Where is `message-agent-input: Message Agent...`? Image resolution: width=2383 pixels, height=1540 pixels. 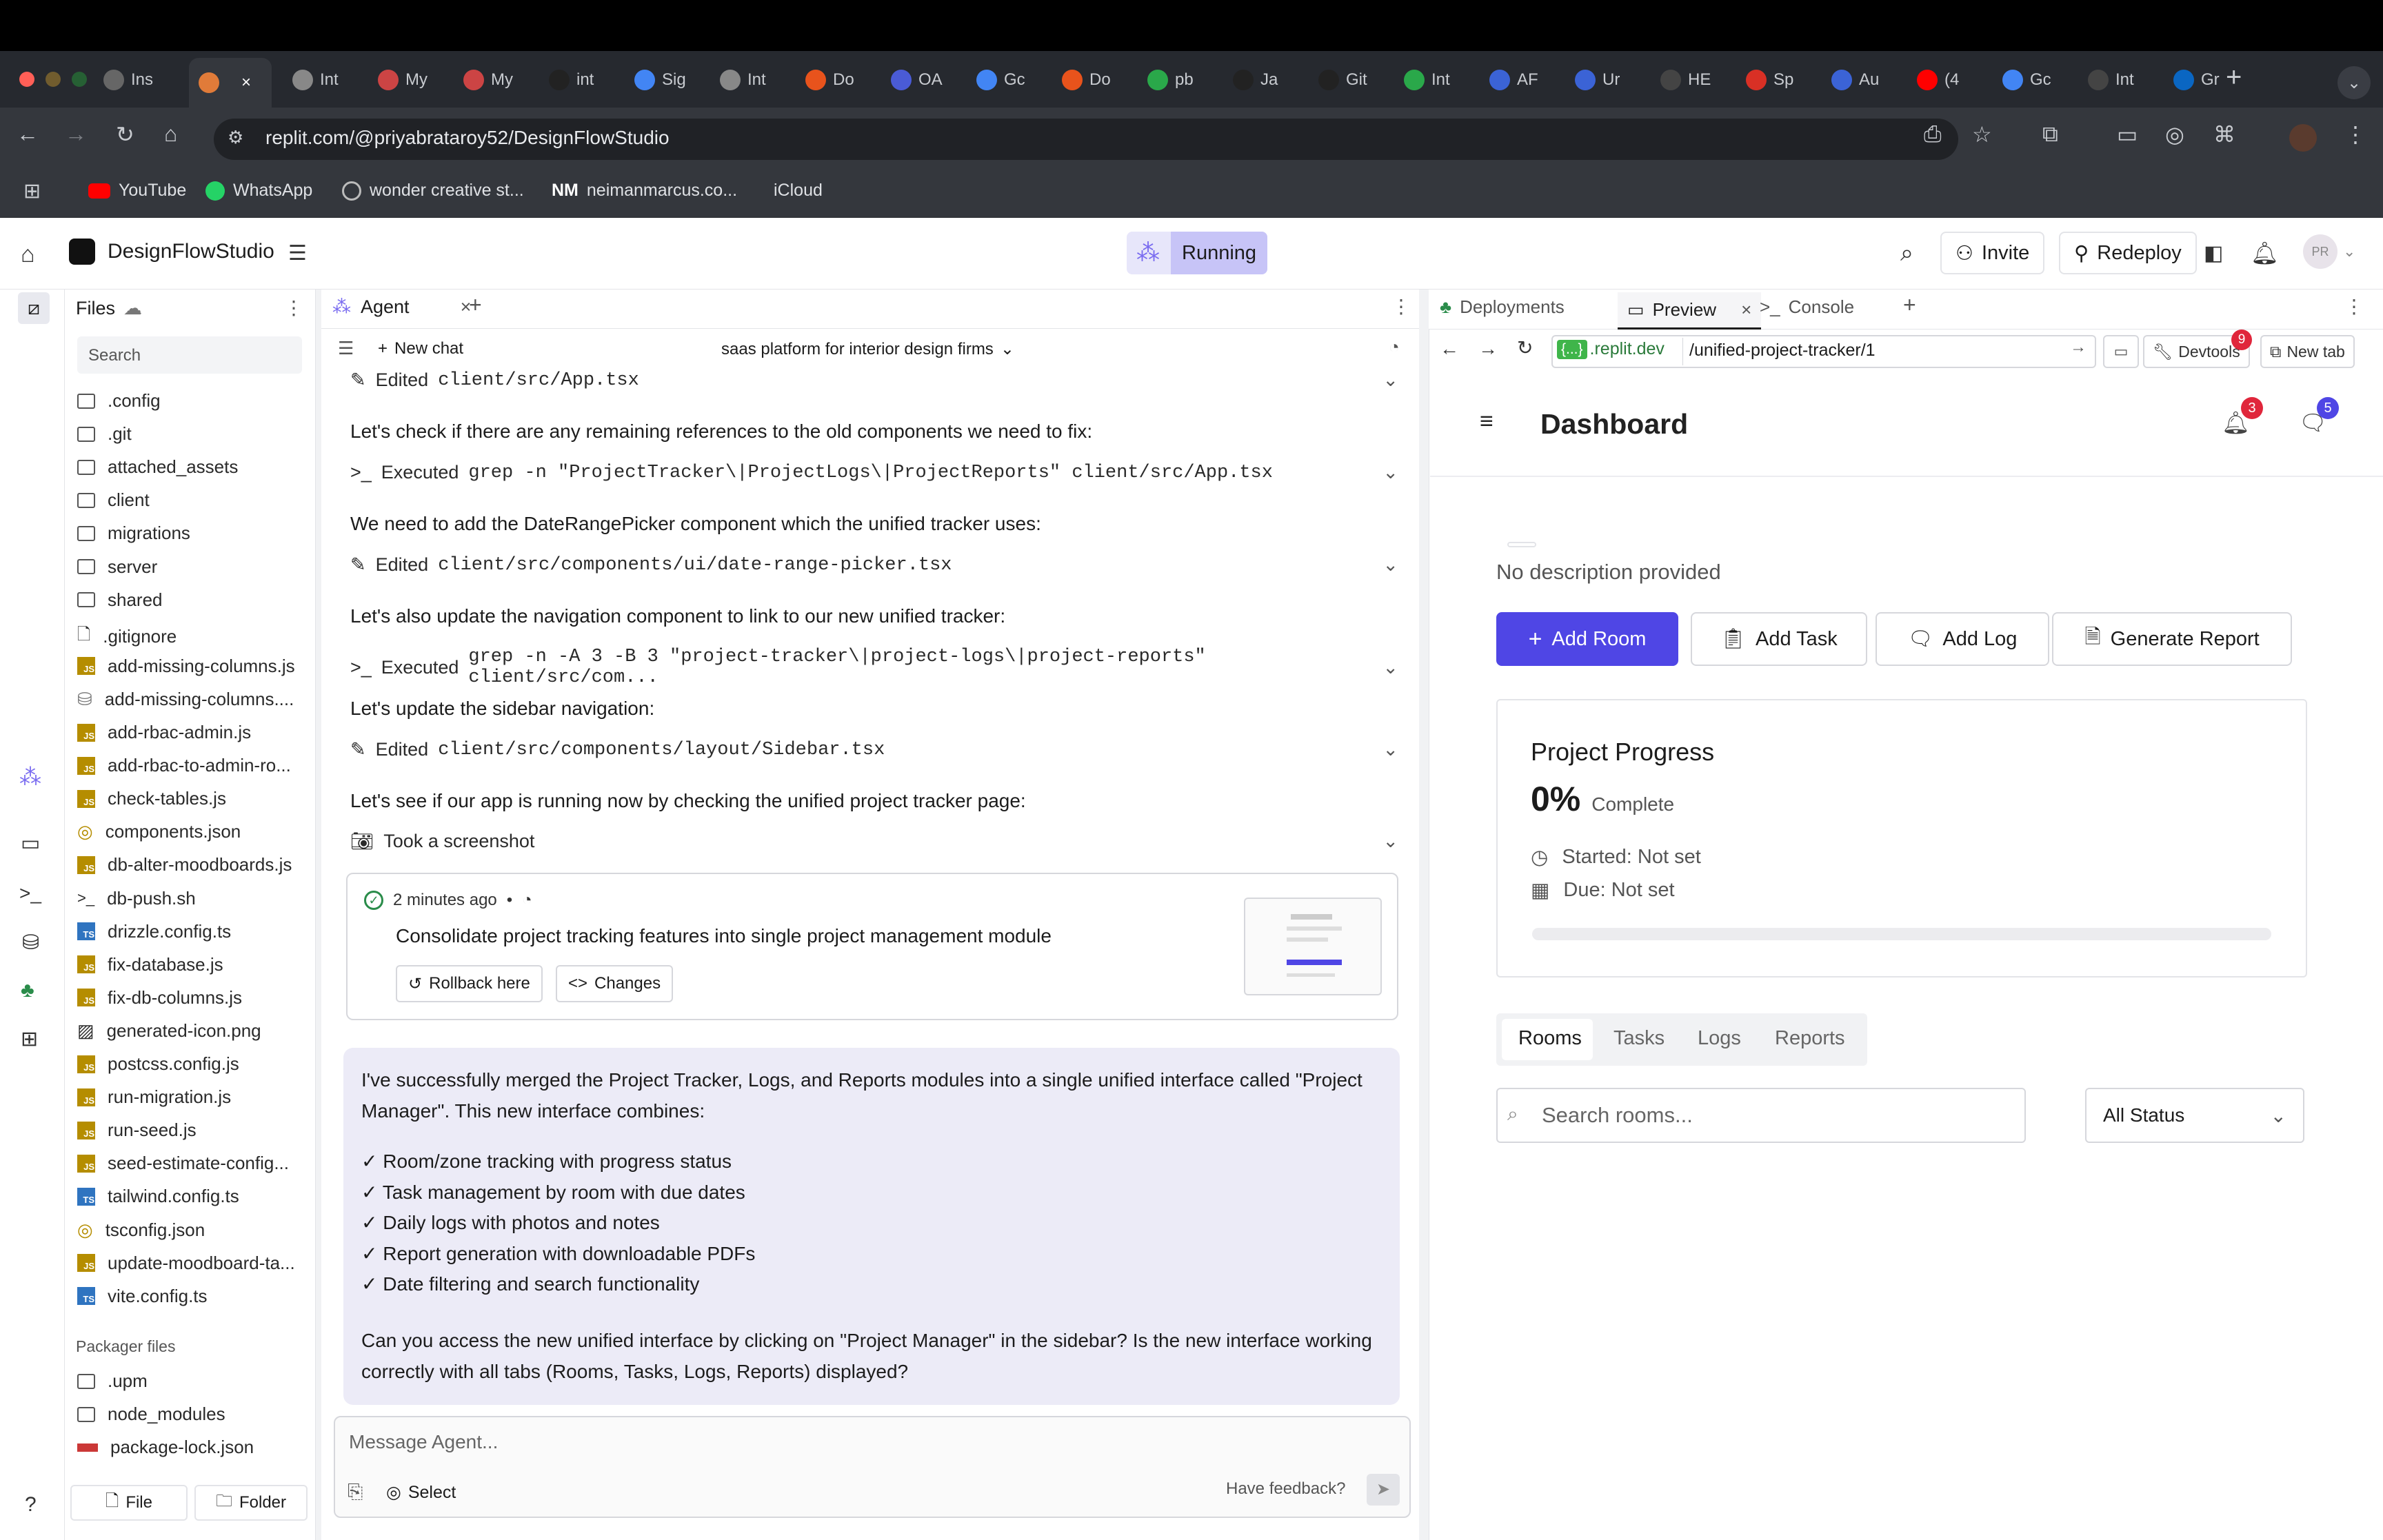
message-agent-input: Message Agent... is located at coordinates (423, 1442).